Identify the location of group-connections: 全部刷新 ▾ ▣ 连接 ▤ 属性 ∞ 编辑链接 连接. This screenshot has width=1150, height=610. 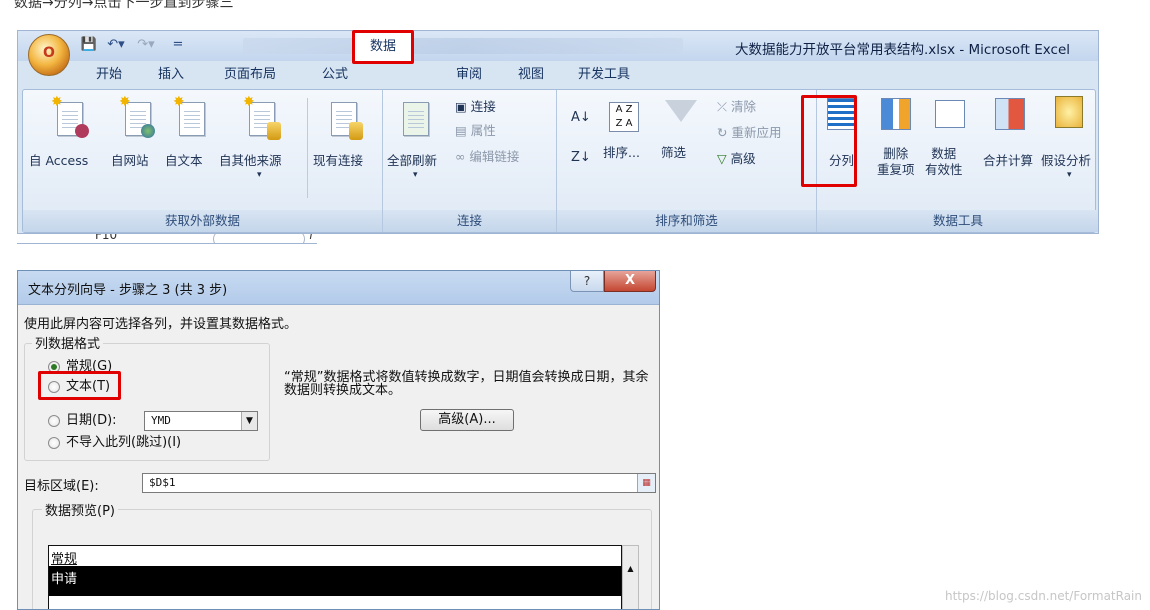
(470, 161).